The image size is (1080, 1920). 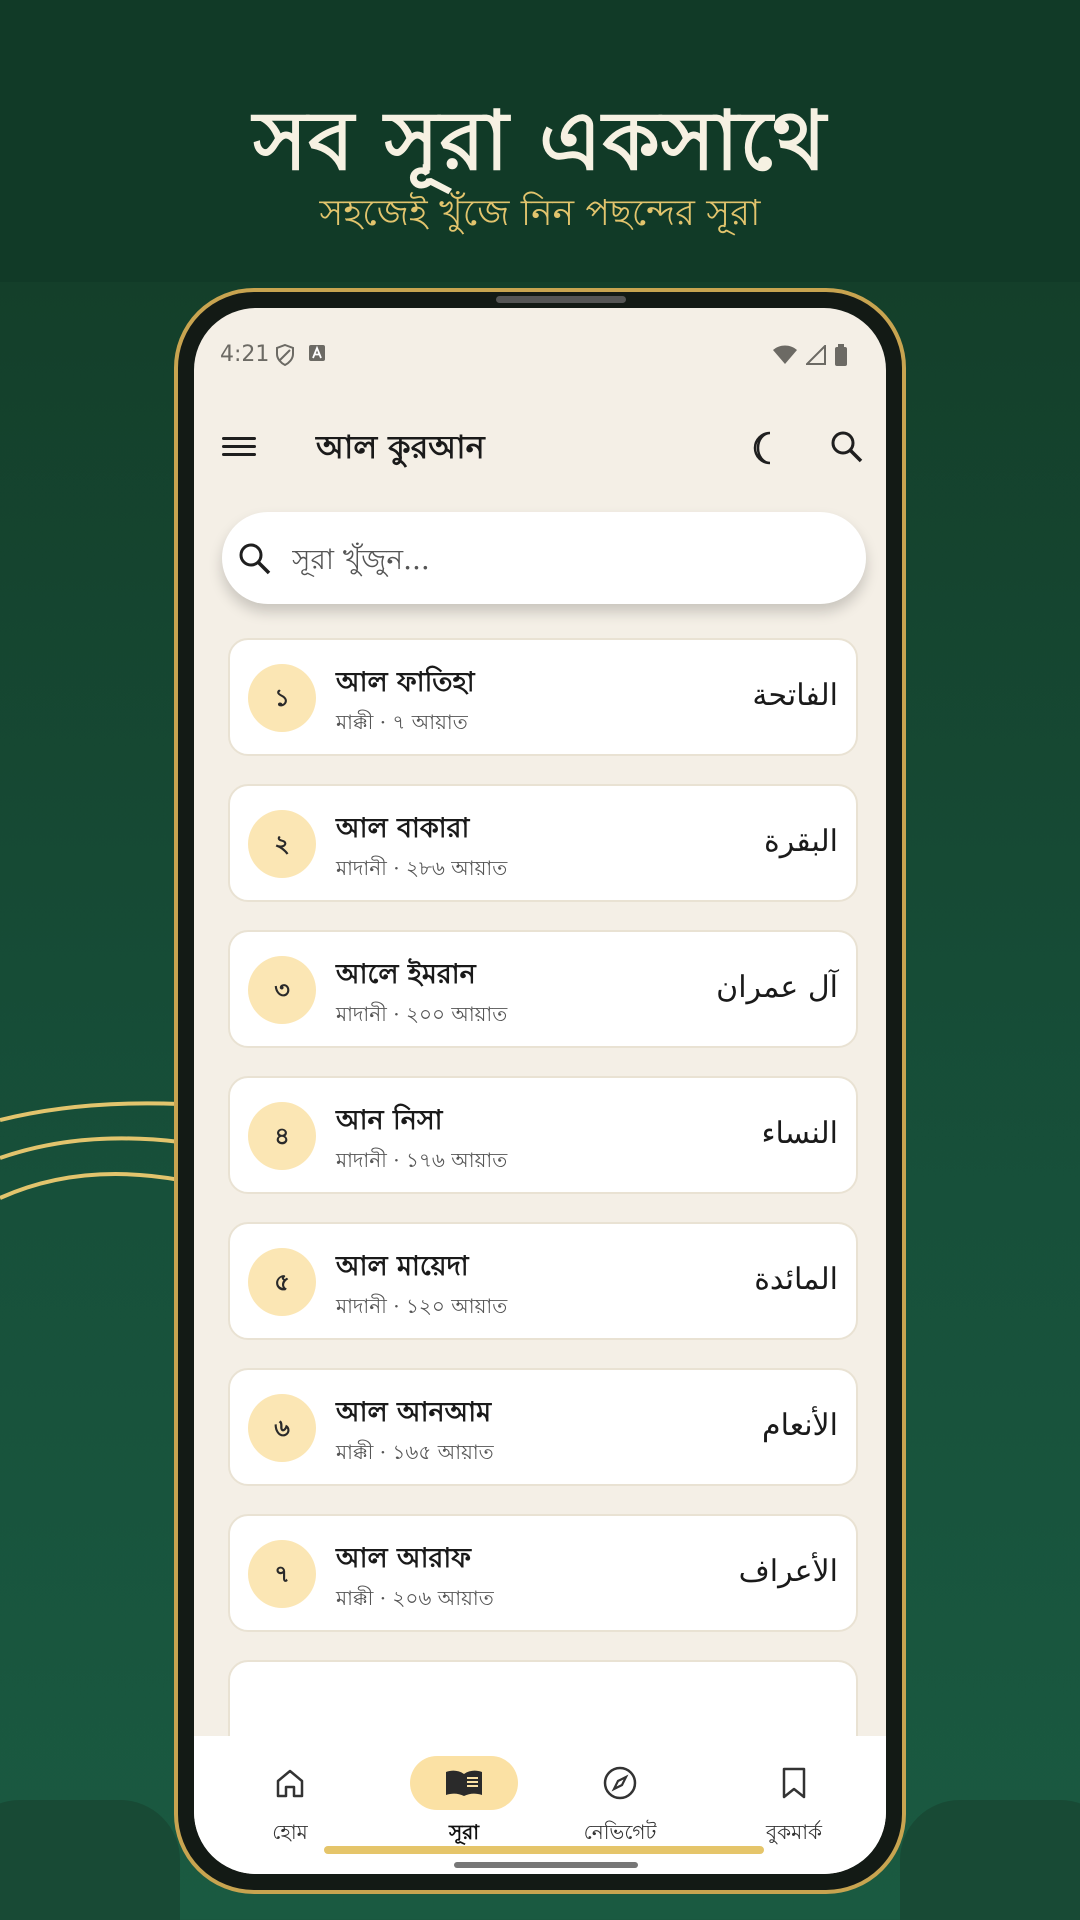 I want to click on surah-card: ২ আল বাকারা মাদানী · ২৮৬ আয়াত البقرة, so click(x=543, y=843).